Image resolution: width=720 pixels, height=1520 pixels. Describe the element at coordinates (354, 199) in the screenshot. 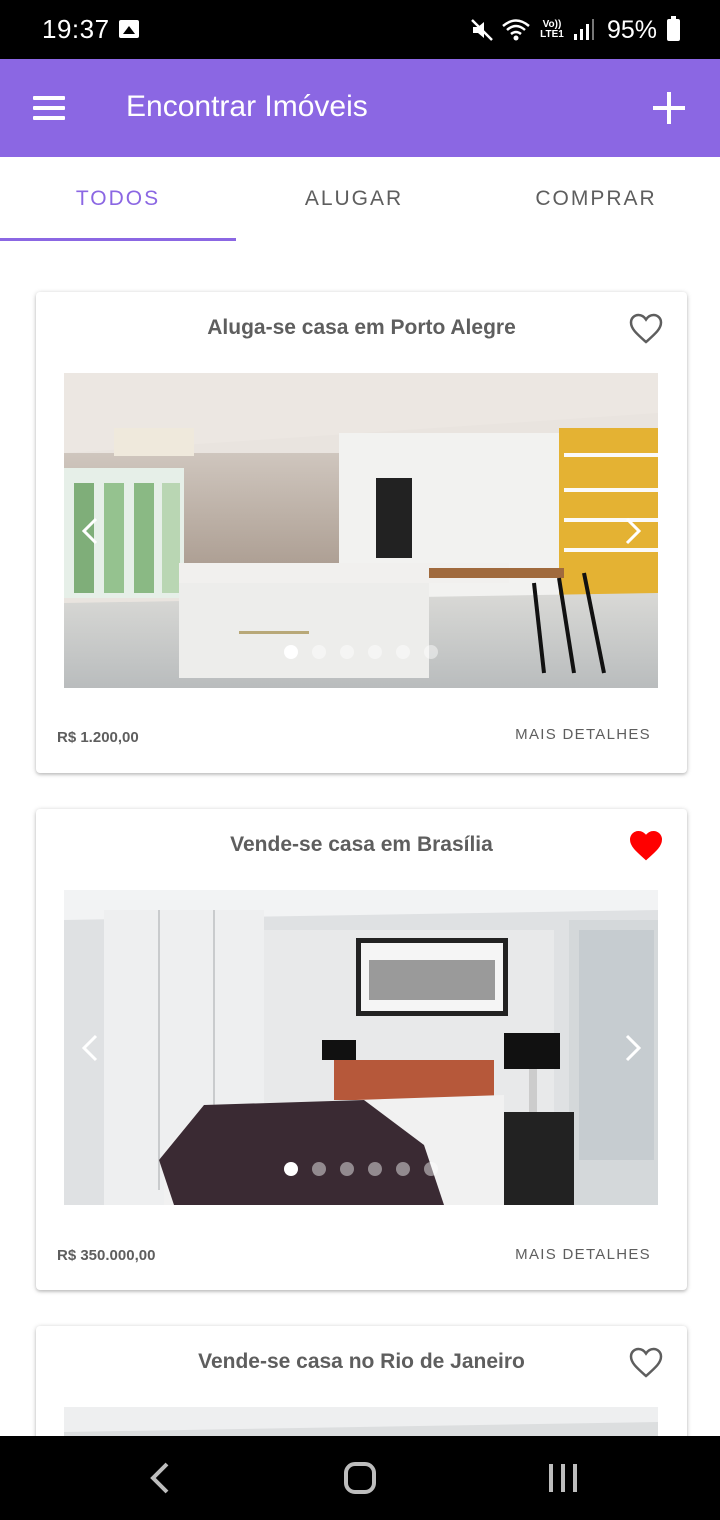

I see `tab-alugar: ALUGAR` at that location.